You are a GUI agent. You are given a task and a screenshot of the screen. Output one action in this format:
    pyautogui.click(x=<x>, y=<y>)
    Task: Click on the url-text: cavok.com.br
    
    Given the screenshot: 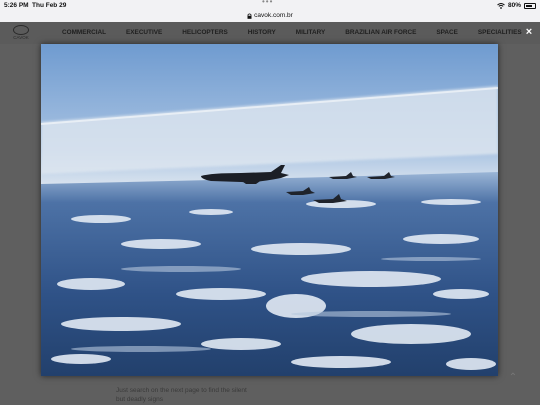 What is the action you would take?
    pyautogui.click(x=273, y=15)
    